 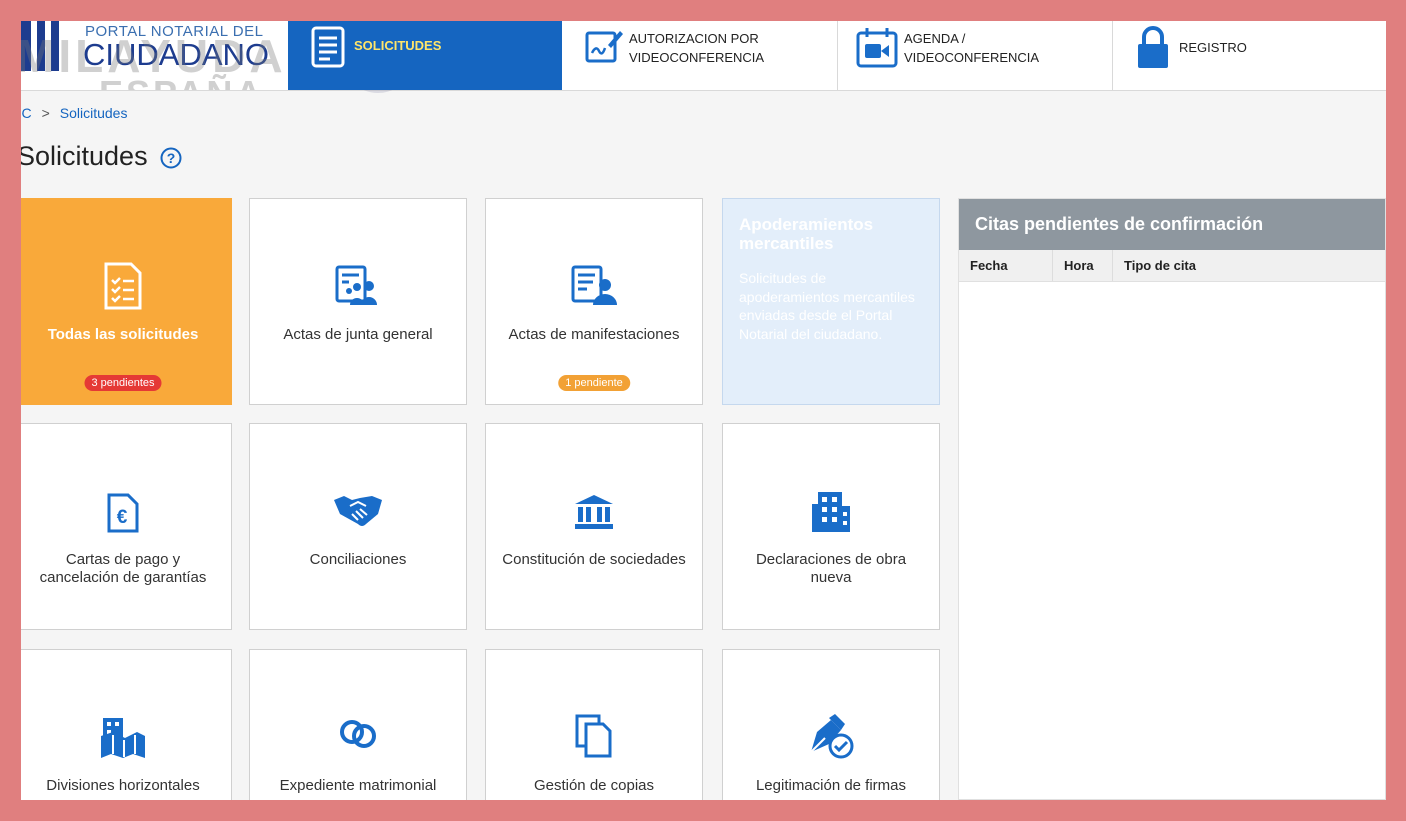 I want to click on document-list-icon, so click(x=328, y=47).